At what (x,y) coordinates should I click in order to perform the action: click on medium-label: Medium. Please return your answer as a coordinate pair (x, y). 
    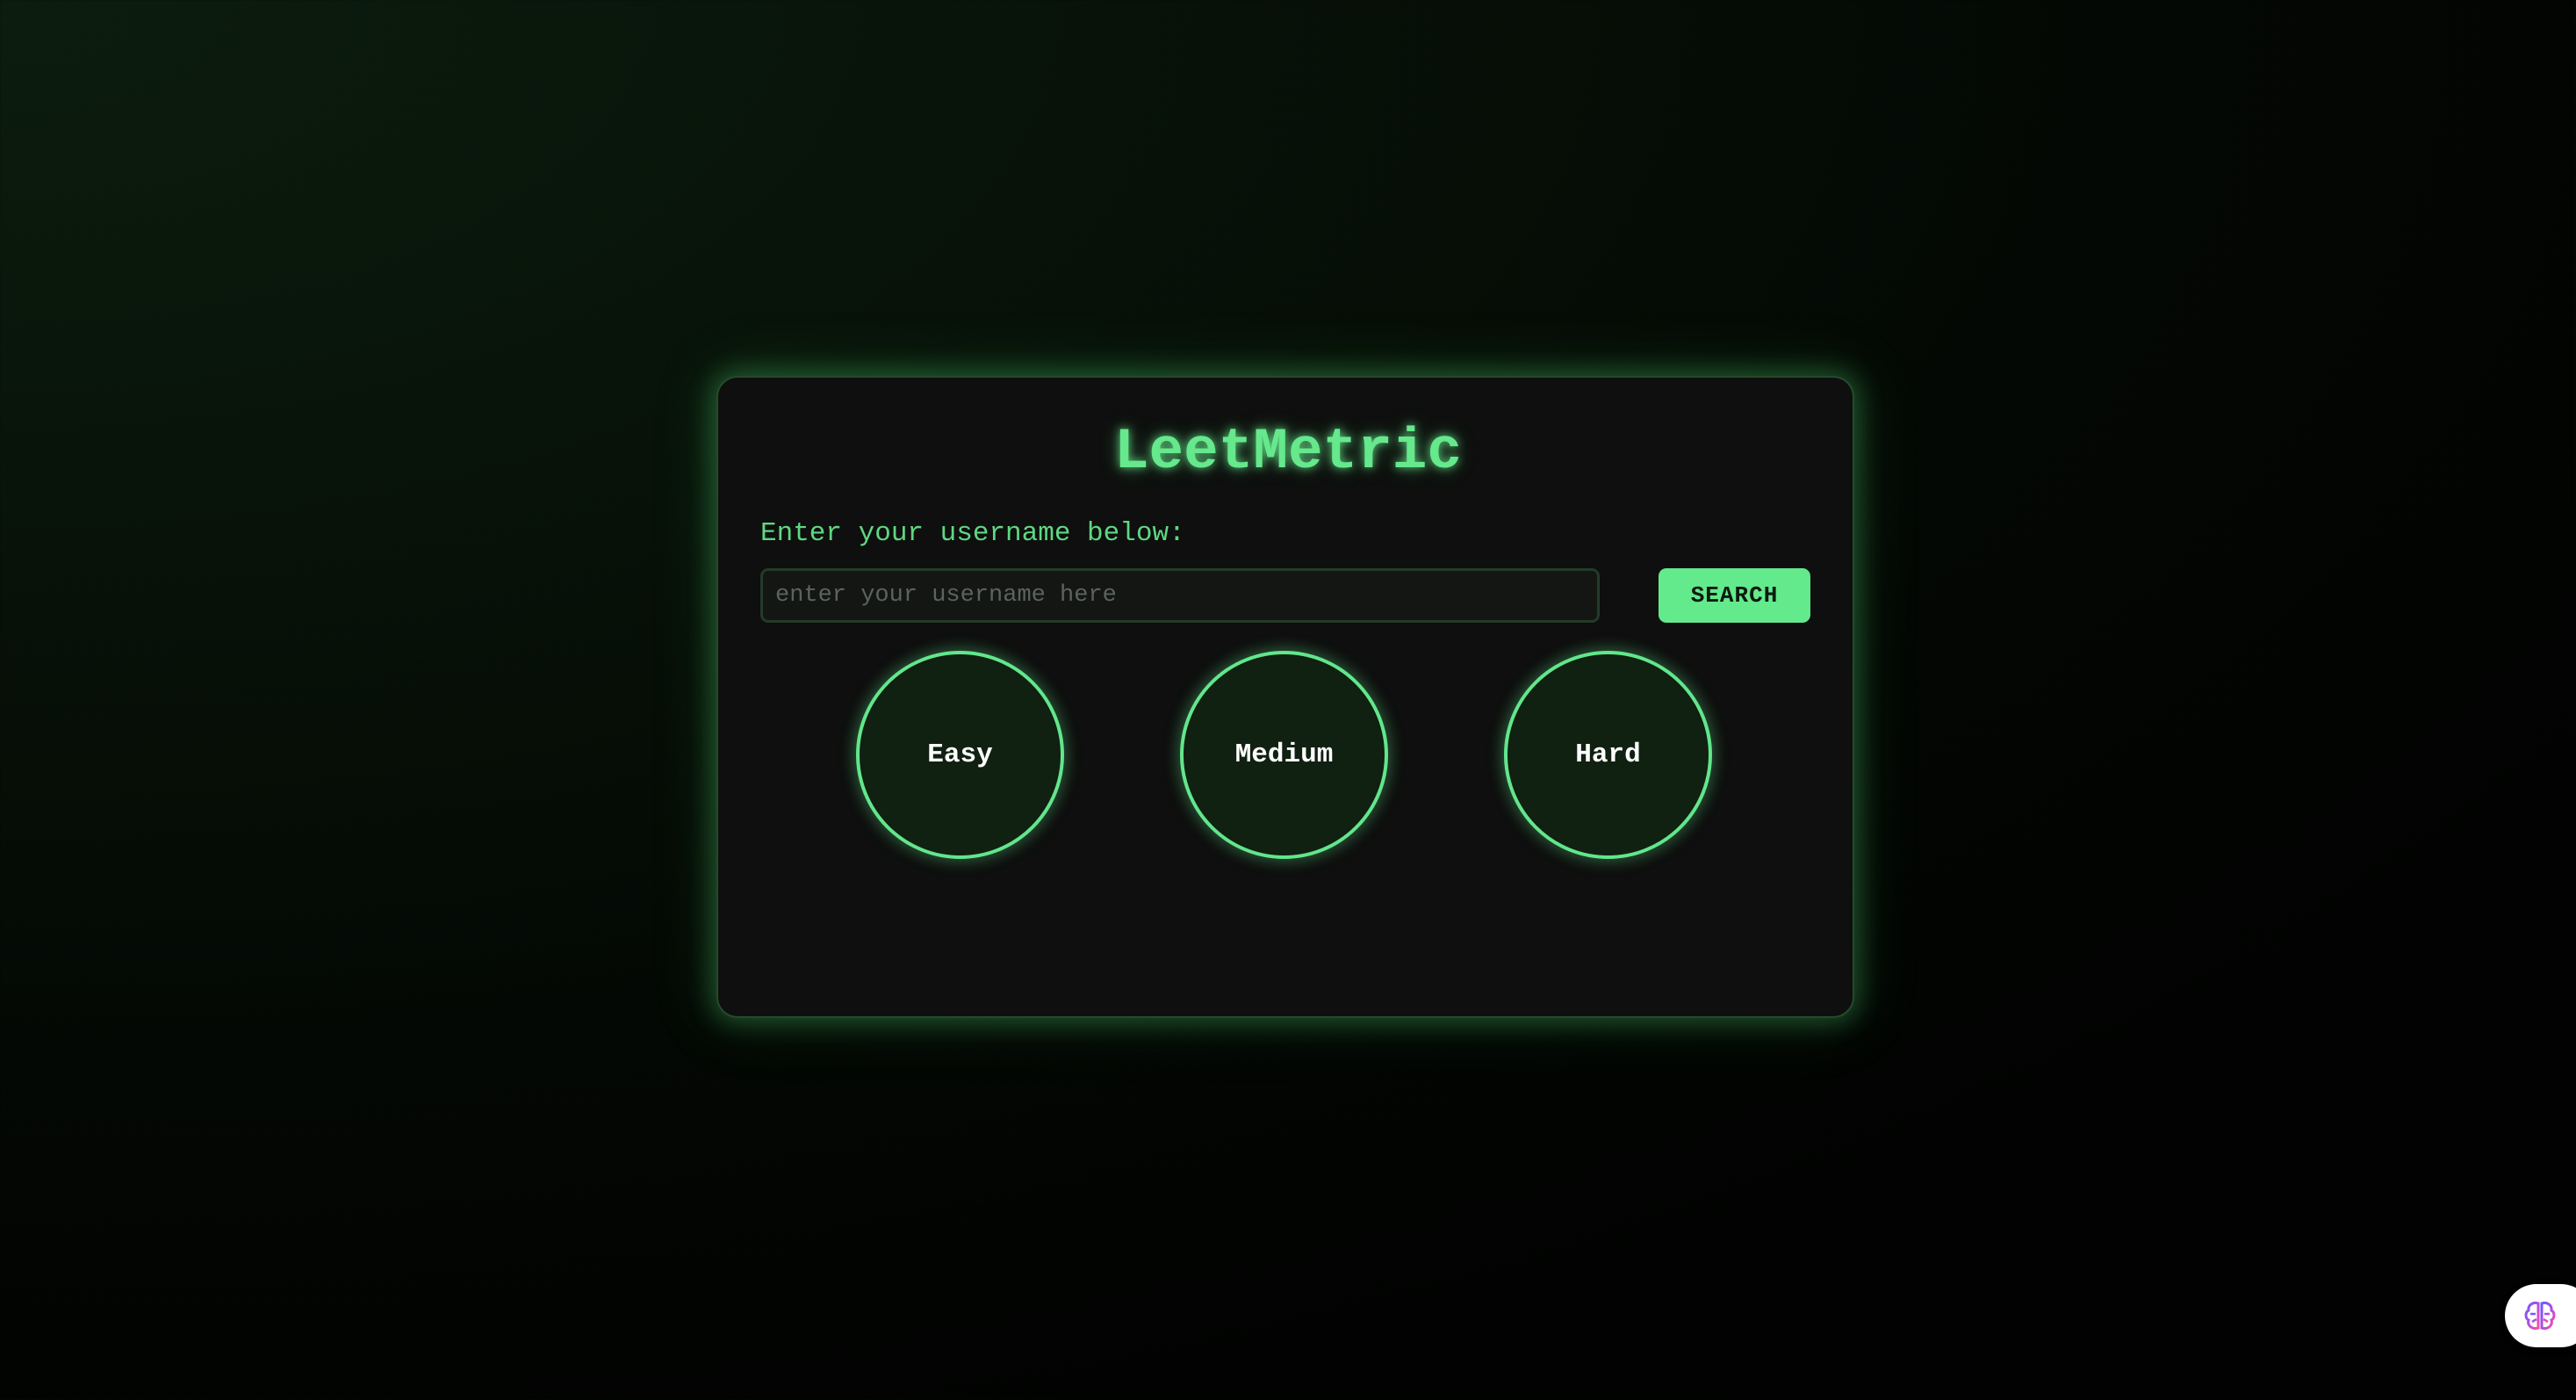
    Looking at the image, I should click on (1284, 755).